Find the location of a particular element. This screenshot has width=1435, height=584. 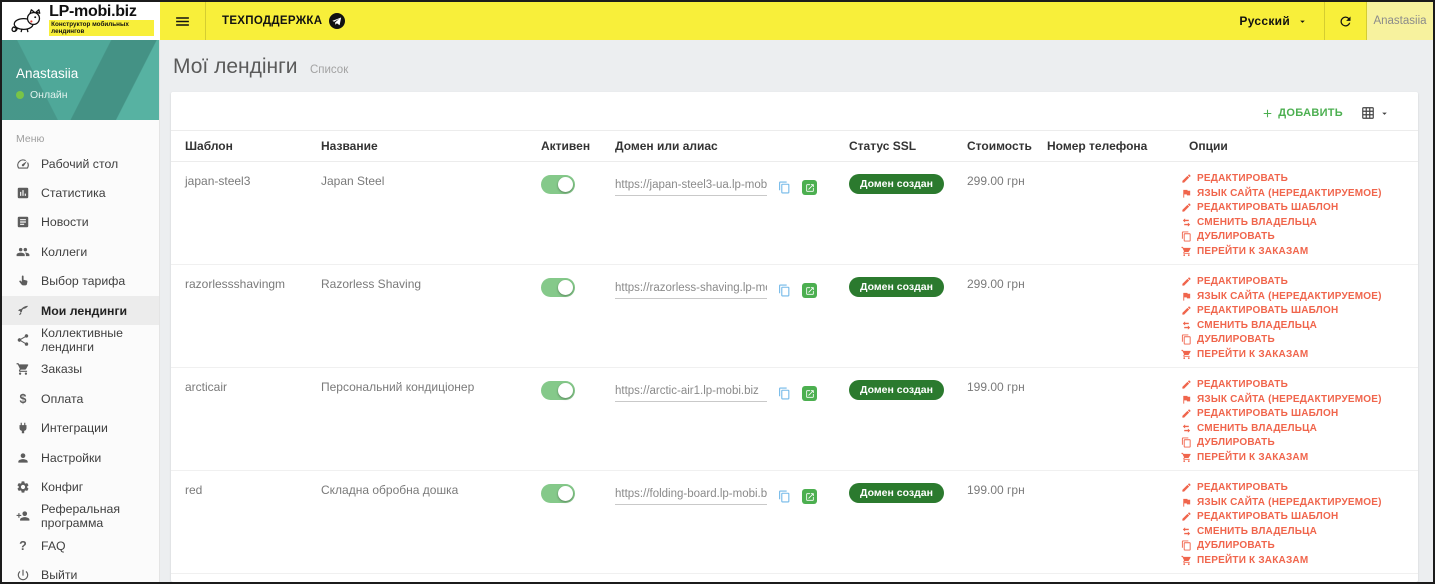

sidebar-item-news: Новости is located at coordinates (80, 222).